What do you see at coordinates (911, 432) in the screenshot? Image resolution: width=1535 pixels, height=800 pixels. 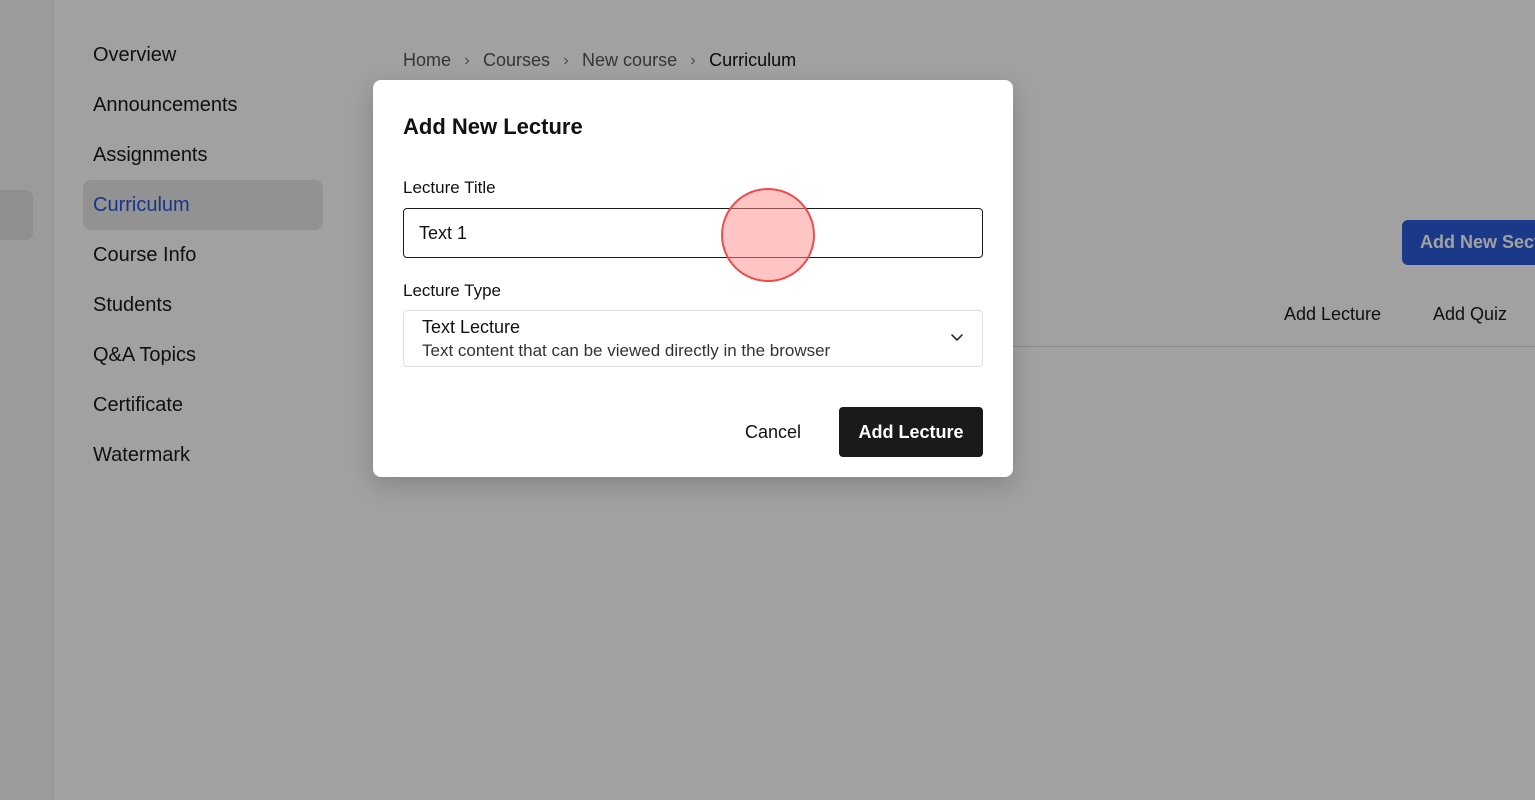 I see `add-lecture-button: Add Lecture` at bounding box center [911, 432].